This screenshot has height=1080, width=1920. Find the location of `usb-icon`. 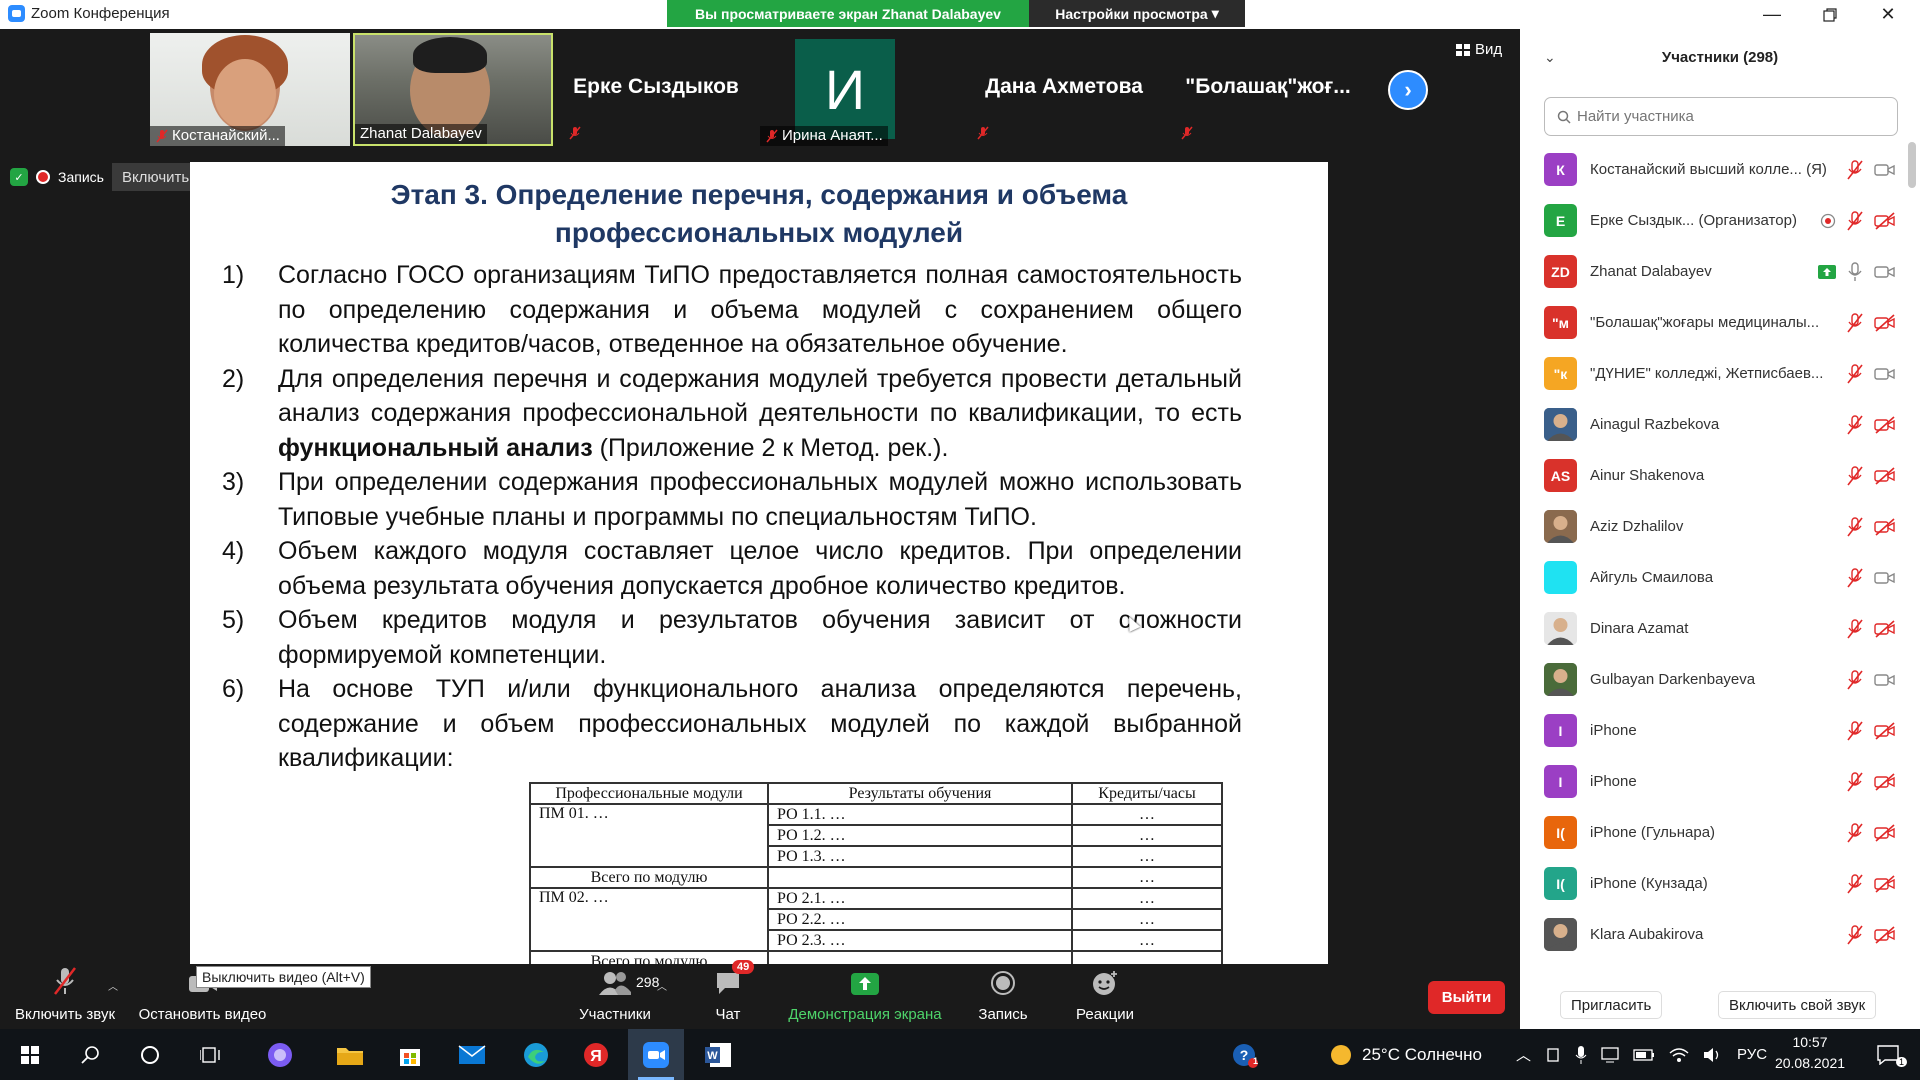

usb-icon is located at coordinates (1553, 1055).